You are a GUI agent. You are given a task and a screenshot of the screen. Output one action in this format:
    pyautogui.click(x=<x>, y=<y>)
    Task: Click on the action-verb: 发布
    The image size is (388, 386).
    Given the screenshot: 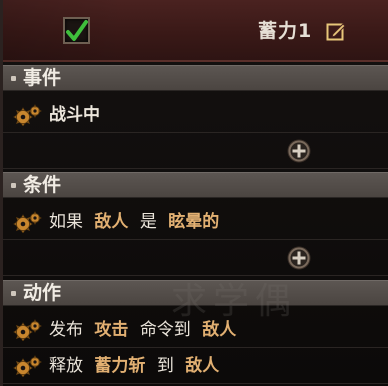 What is the action you would take?
    pyautogui.click(x=66, y=330)
    